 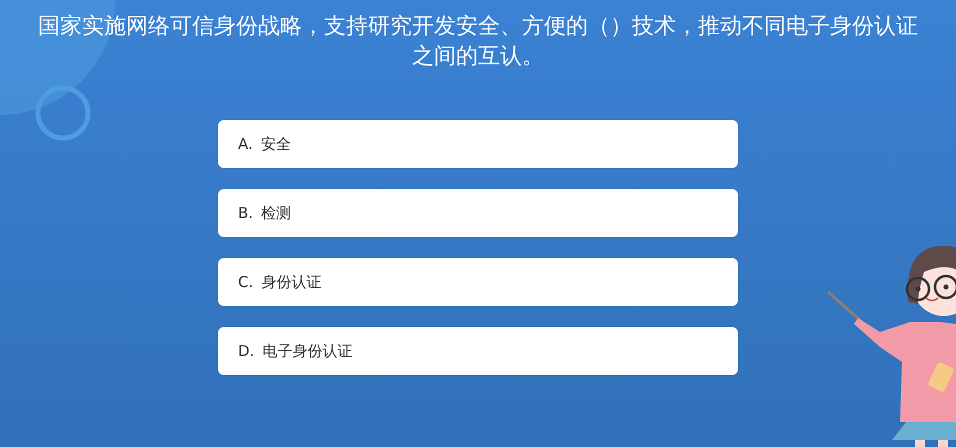 What do you see at coordinates (478, 42) in the screenshot?
I see `question-text: 国家实施网络可信身份战略，支持研究开发安全、方便的（）技术，推动不同电子身份认证之间的互认。` at bounding box center [478, 42].